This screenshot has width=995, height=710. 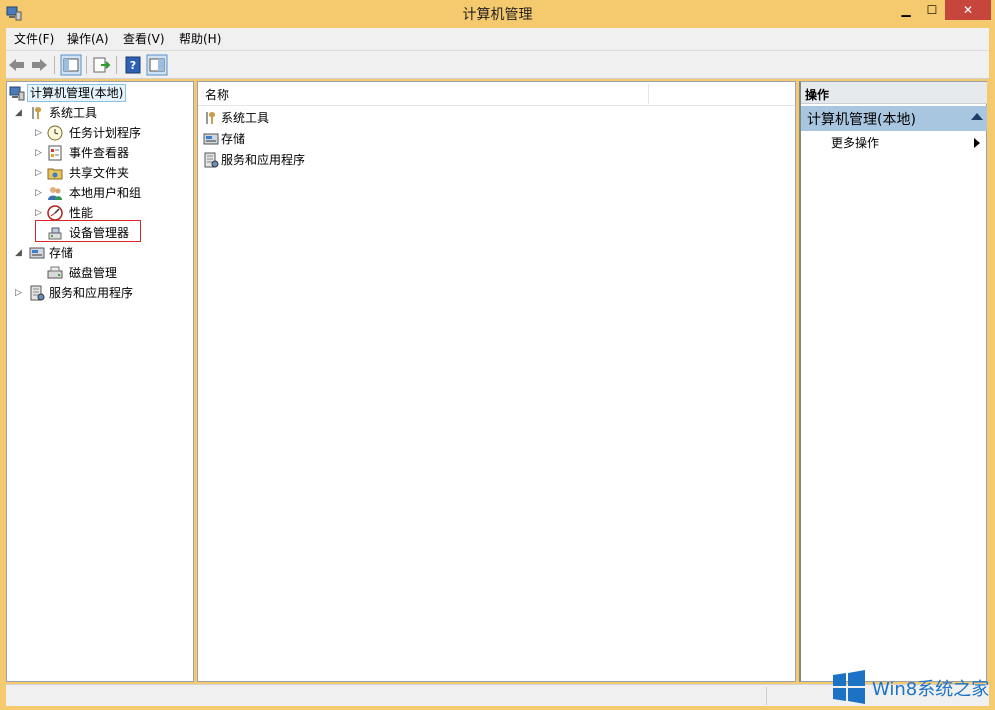 What do you see at coordinates (497, 39) in the screenshot?
I see `menu-bar: 文件(F) 操作(A) 查看(V) 帮助(H)` at bounding box center [497, 39].